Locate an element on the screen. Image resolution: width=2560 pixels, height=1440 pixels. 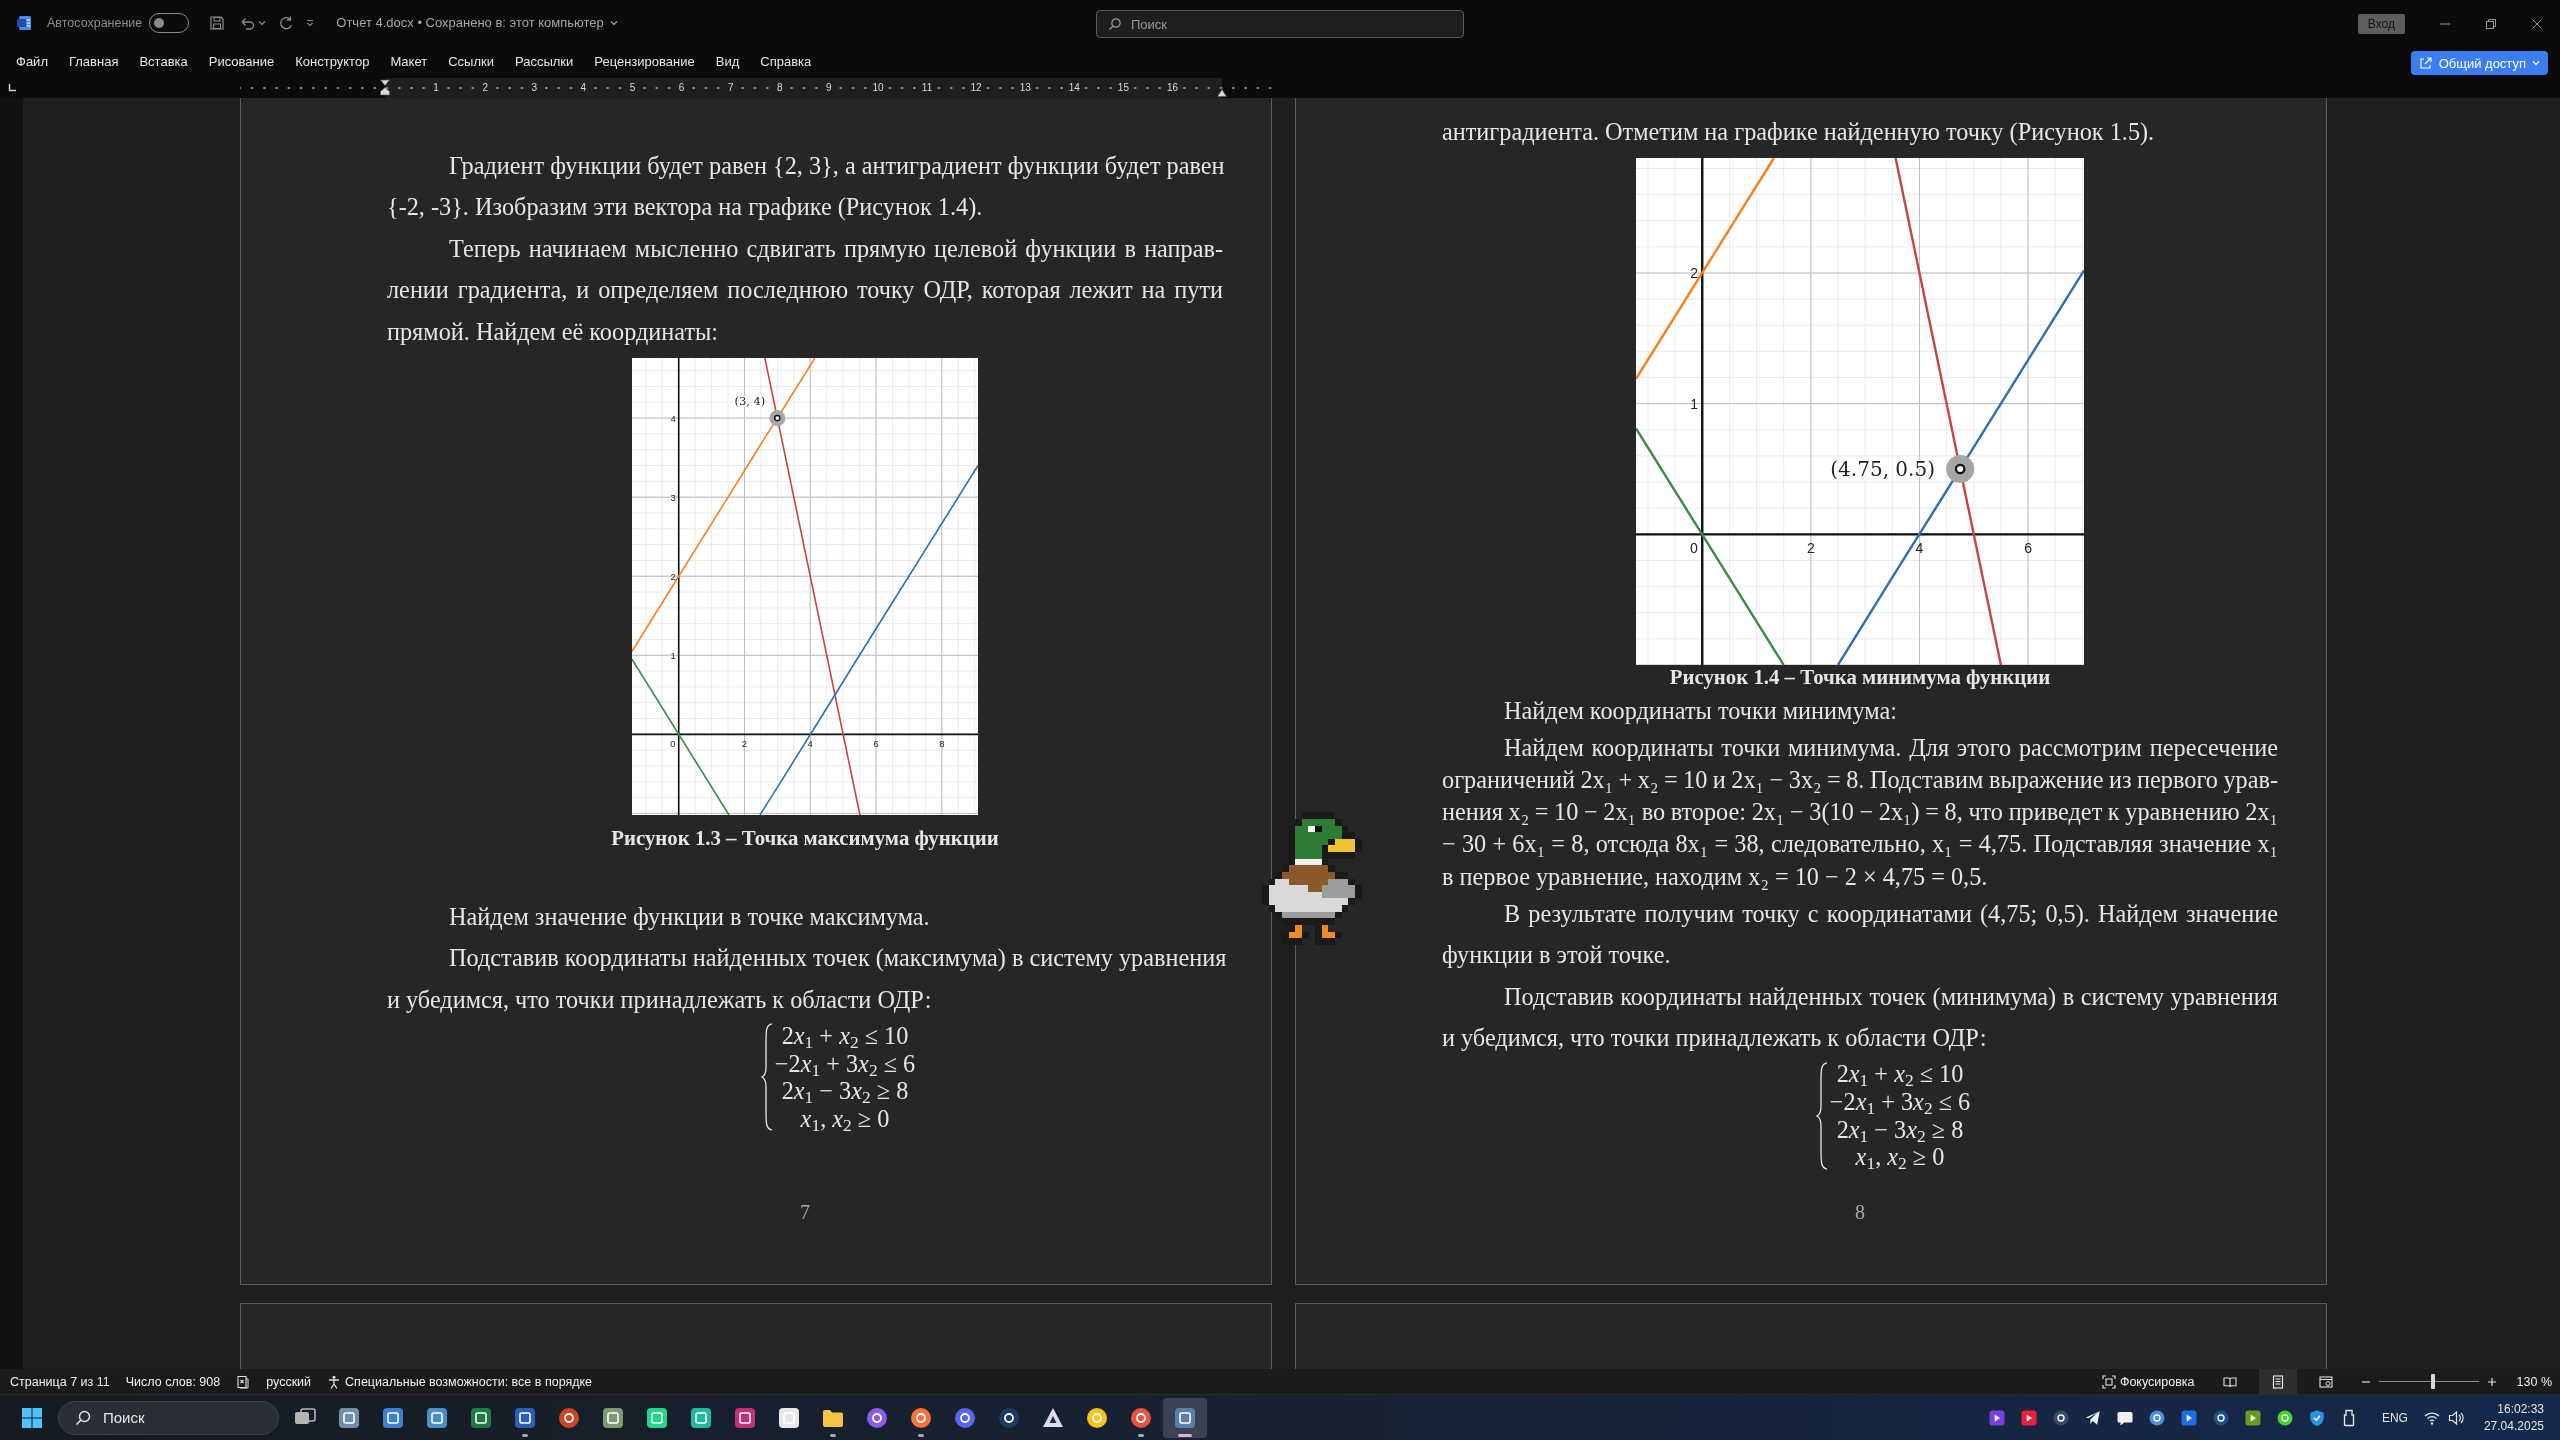
point-label: (3, 4) is located at coordinates (750, 401).